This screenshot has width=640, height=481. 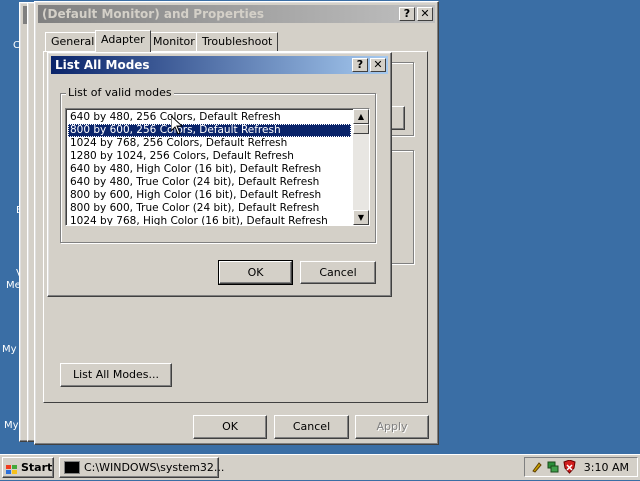 What do you see at coordinates (569, 466) in the screenshot?
I see `tray-security-shield-icon` at bounding box center [569, 466].